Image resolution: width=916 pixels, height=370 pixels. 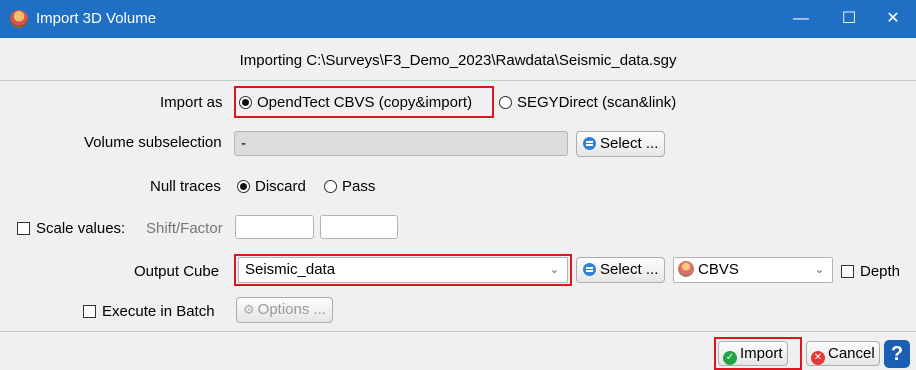 I want to click on depth-checkbox: Depth, so click(x=870, y=271).